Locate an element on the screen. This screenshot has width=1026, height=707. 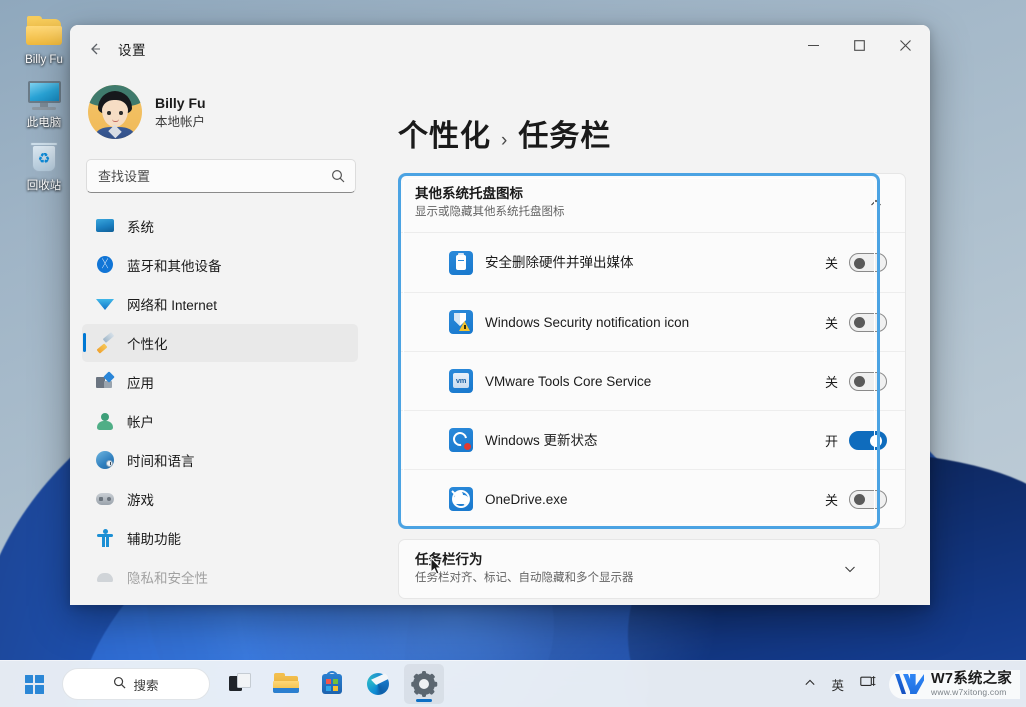
profile-name: Billy Fu is located at coordinates (180, 102).